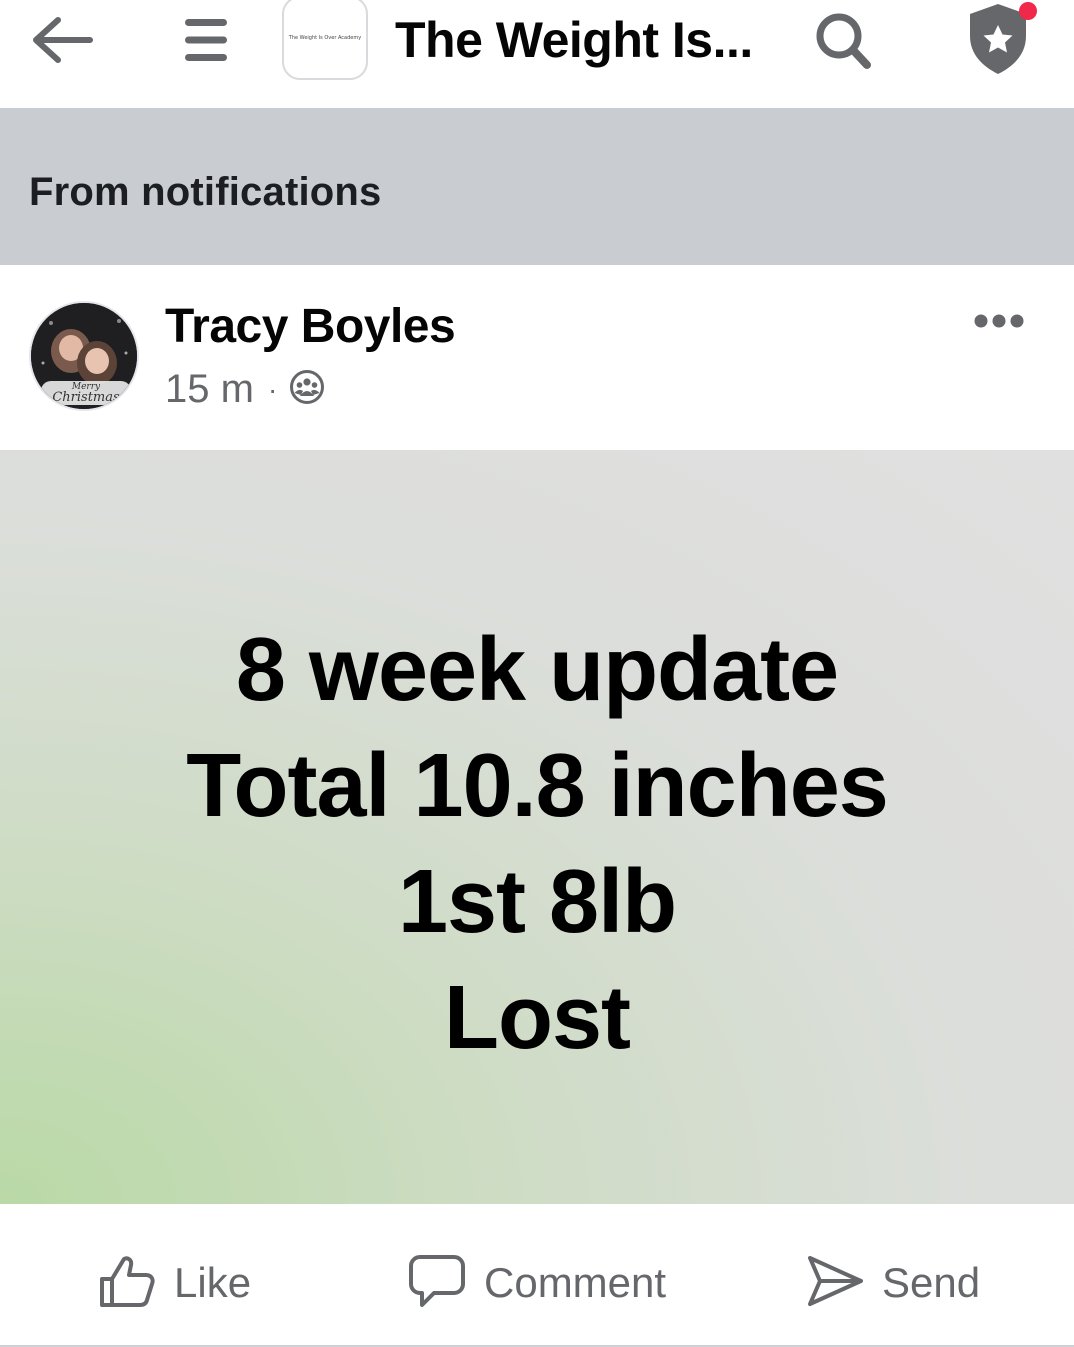 Image resolution: width=1074 pixels, height=1347 pixels. Describe the element at coordinates (1000, 39) in the screenshot. I see `shield-star-icon` at that location.